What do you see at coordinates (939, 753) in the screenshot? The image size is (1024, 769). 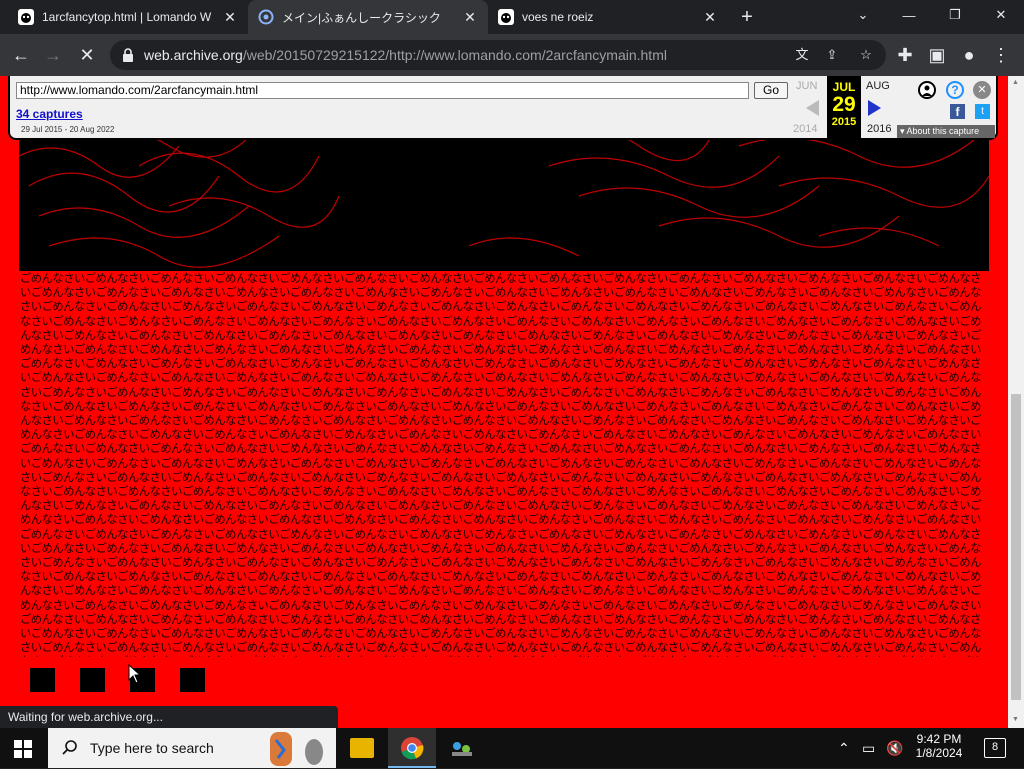 I see `clock-date: 1/8/2024` at bounding box center [939, 753].